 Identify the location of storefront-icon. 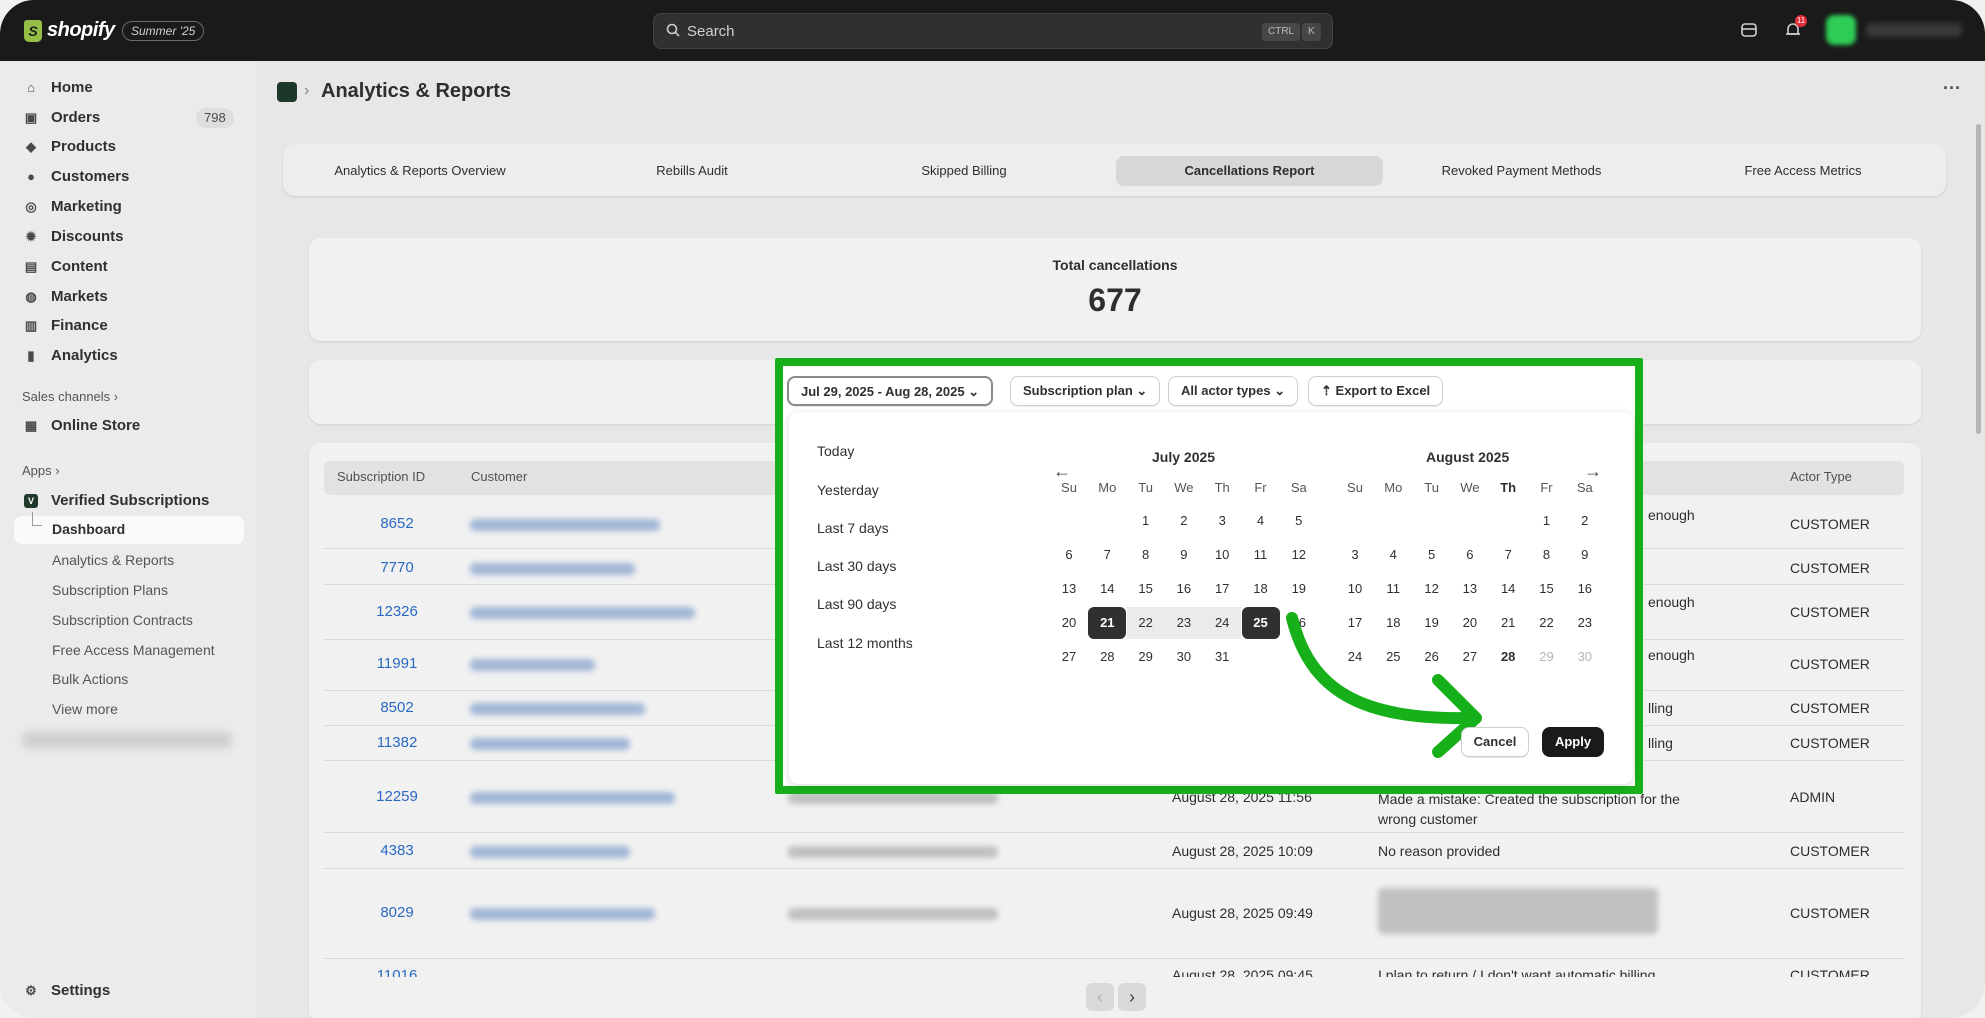
(1749, 30).